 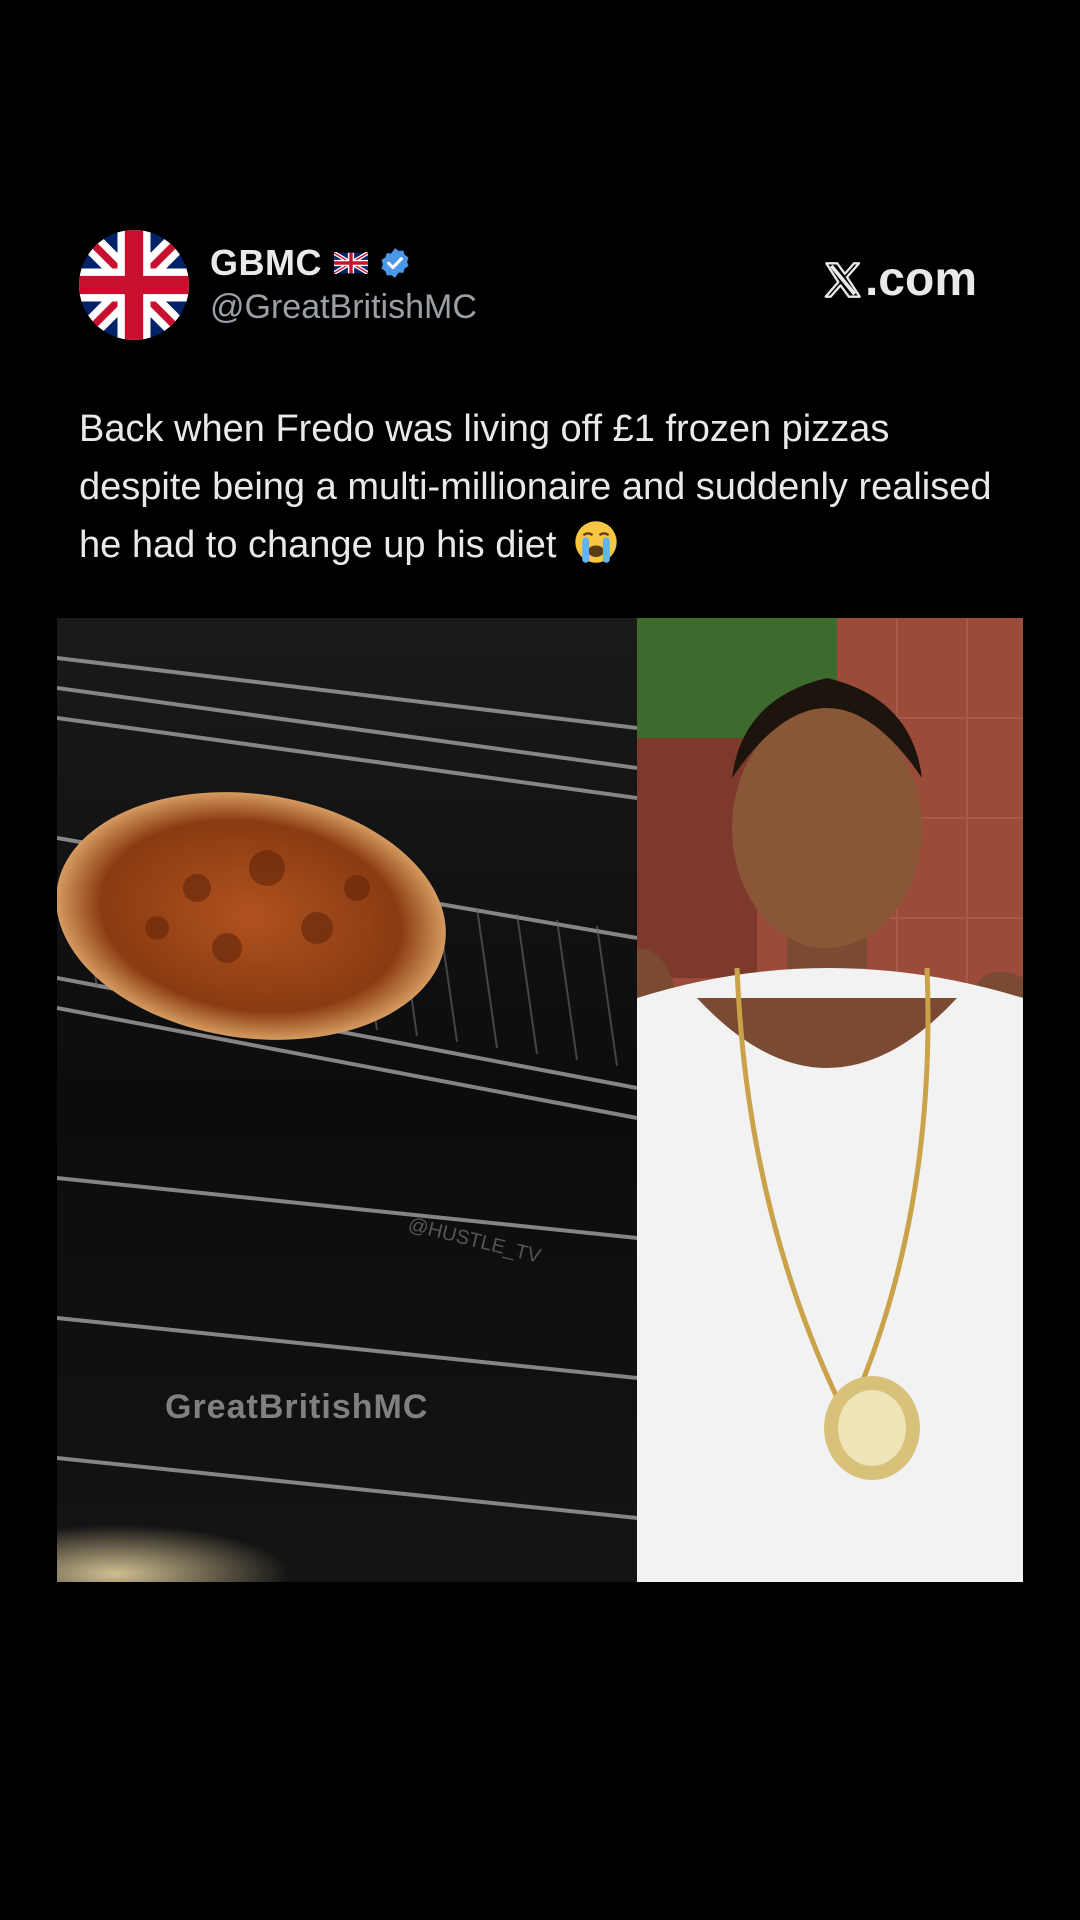 What do you see at coordinates (351, 263) in the screenshot?
I see `uk-flag-icon` at bounding box center [351, 263].